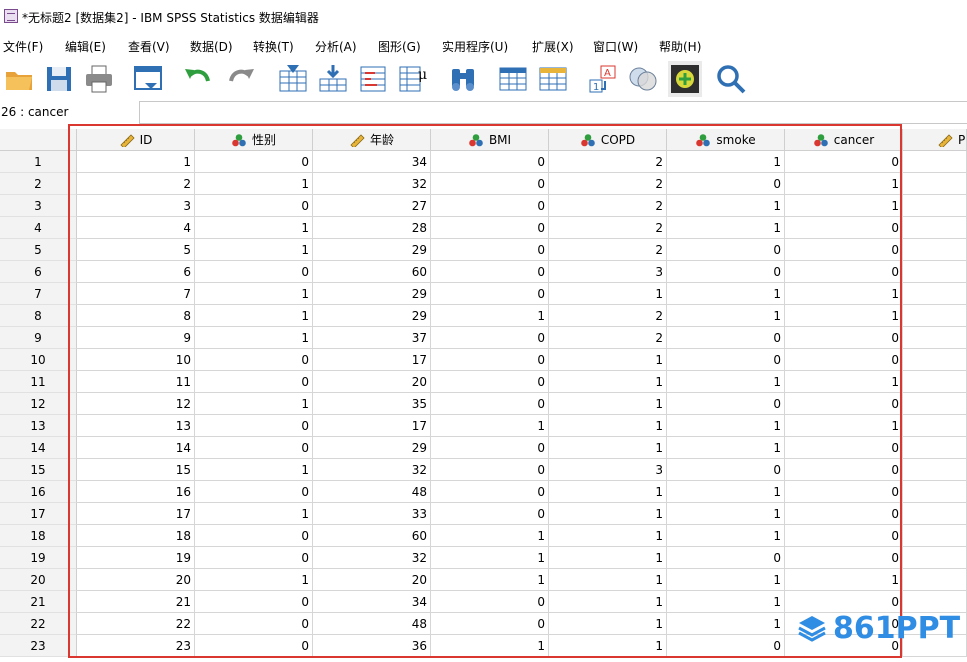 The image size is (967, 662). Describe the element at coordinates (38, 426) in the screenshot. I see `row-header: 13` at that location.